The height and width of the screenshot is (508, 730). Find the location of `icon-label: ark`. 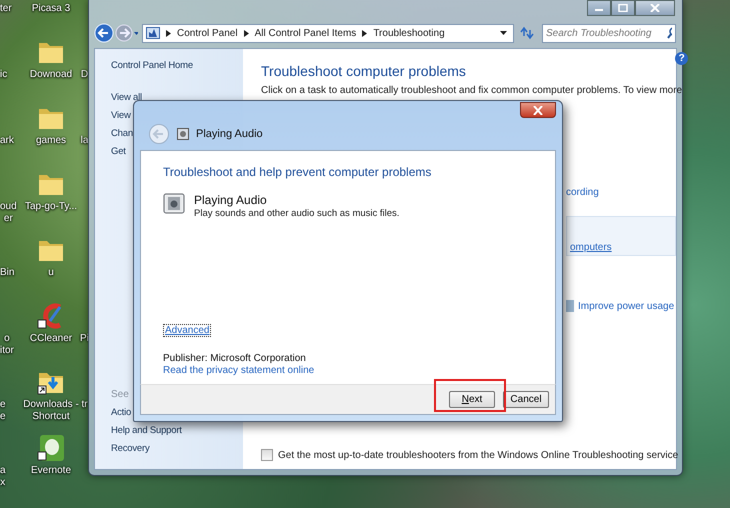

icon-label: ark is located at coordinates (7, 141).